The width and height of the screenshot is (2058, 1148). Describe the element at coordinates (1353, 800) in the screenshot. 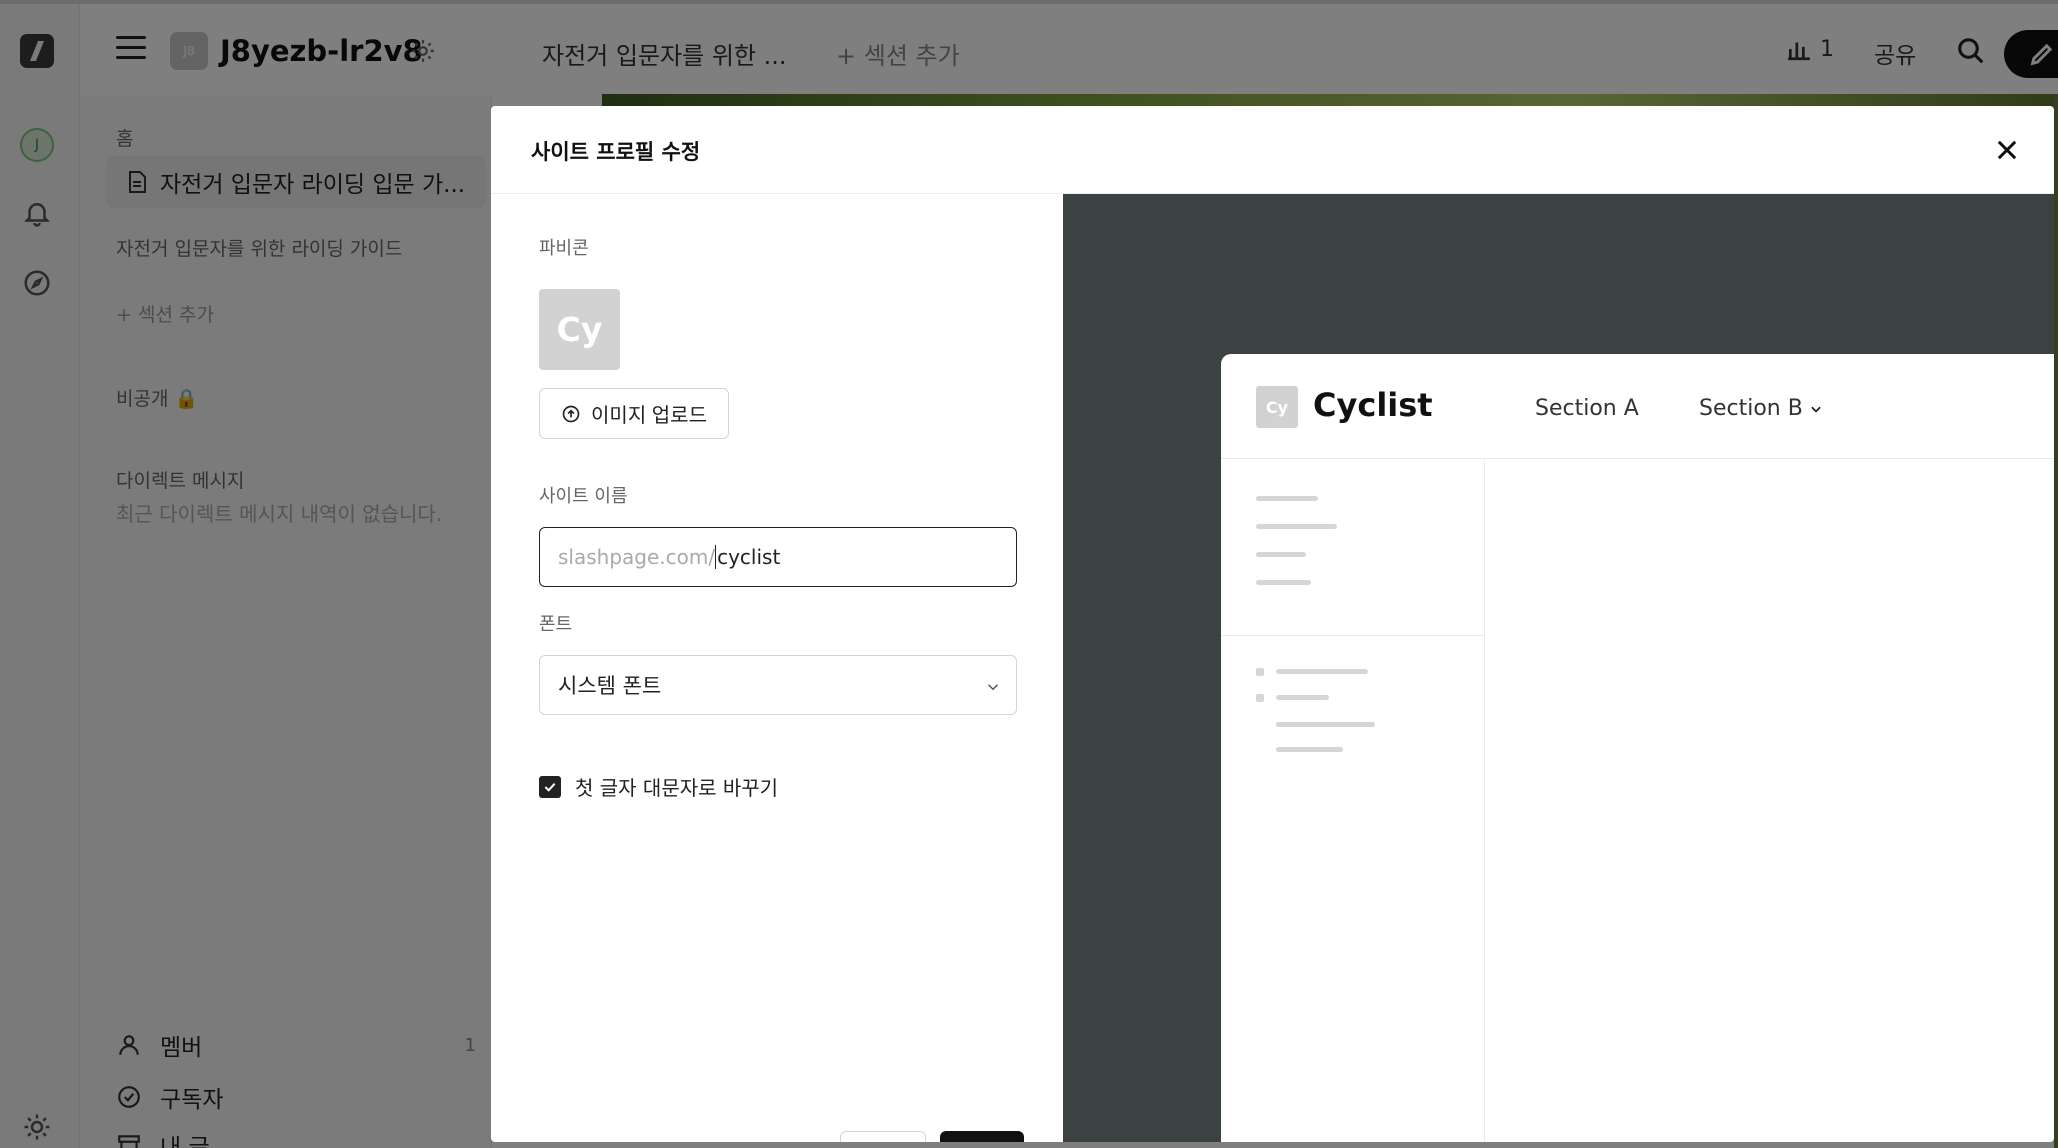

I see `preview-sidebar` at that location.